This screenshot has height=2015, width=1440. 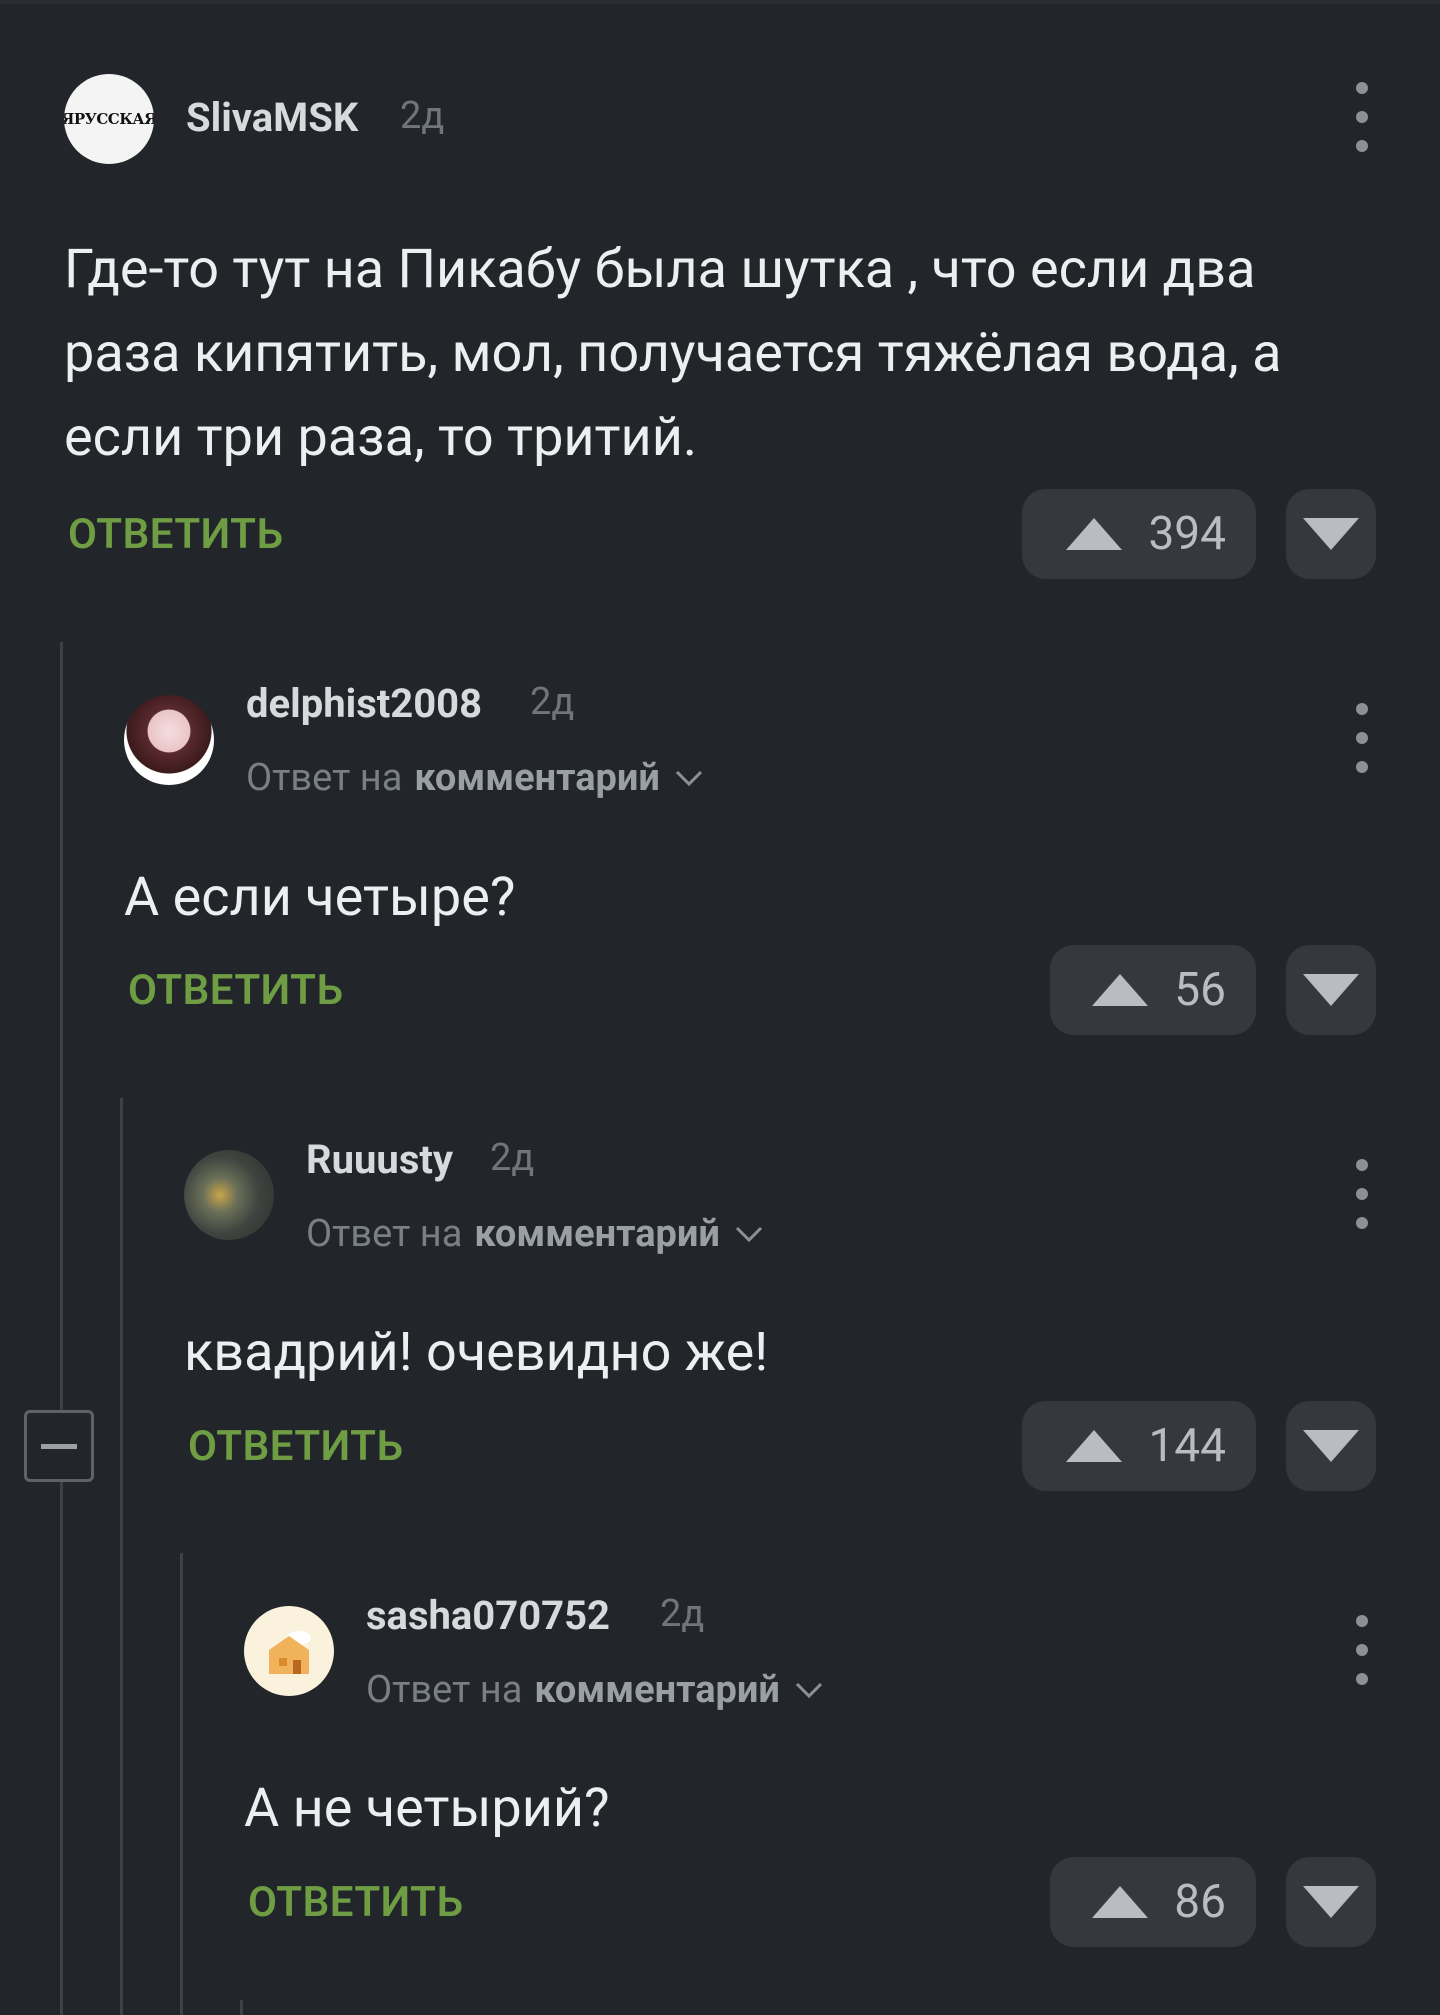 I want to click on comment-text: А не четырий?, so click(x=427, y=1808).